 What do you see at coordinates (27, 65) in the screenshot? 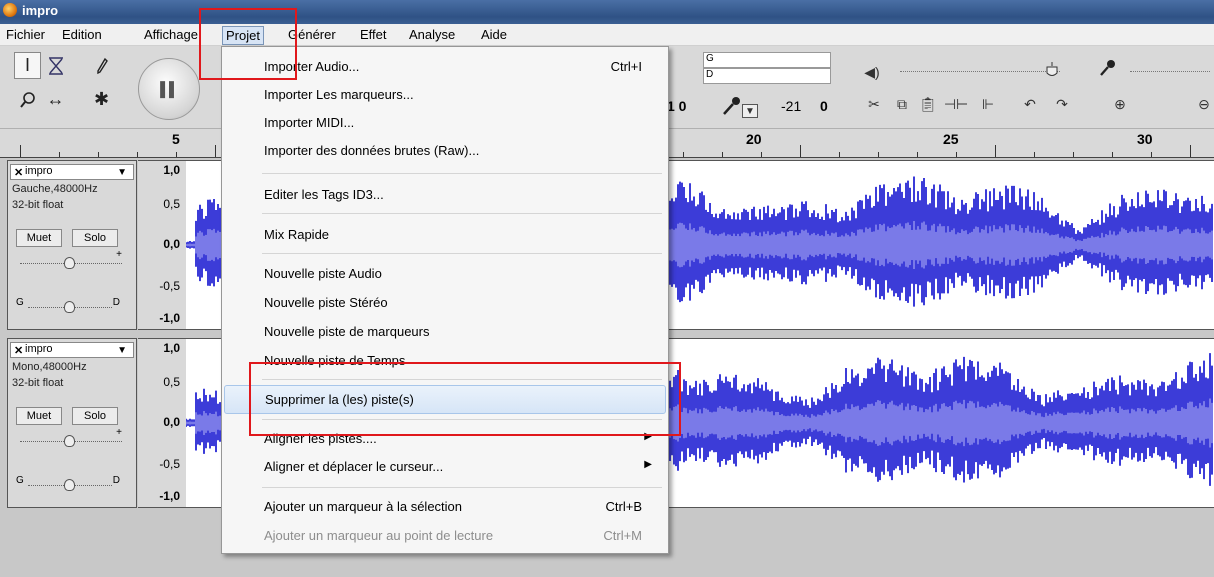
I see `ibeam-tool-icon: I` at bounding box center [27, 65].